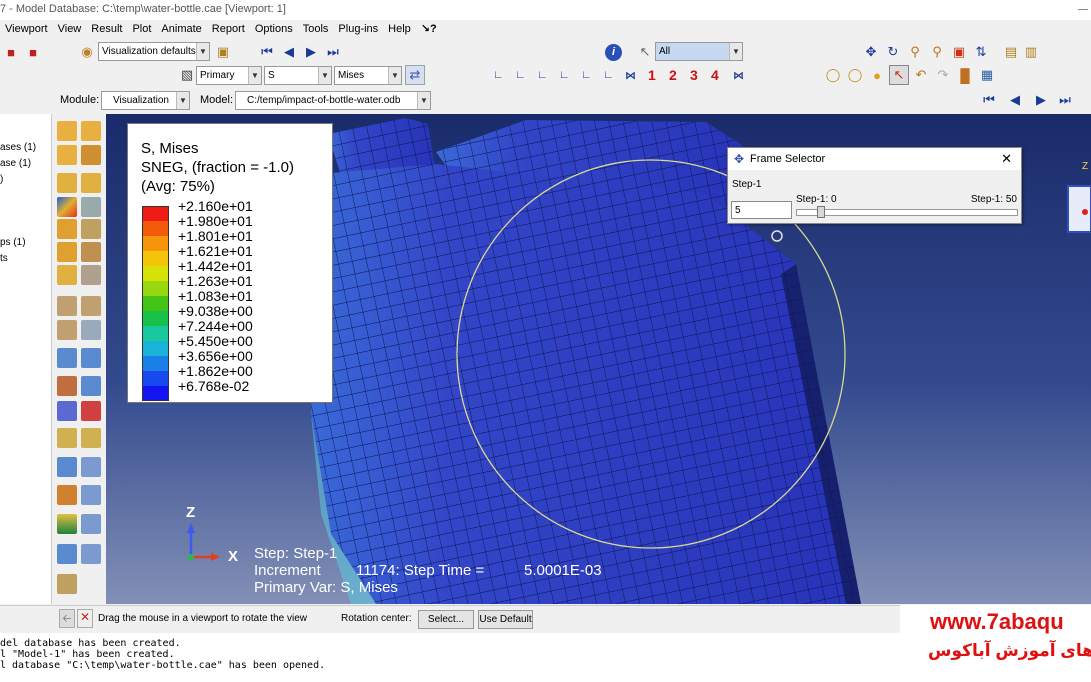  I want to click on menu-animate: Animate, so click(181, 29).